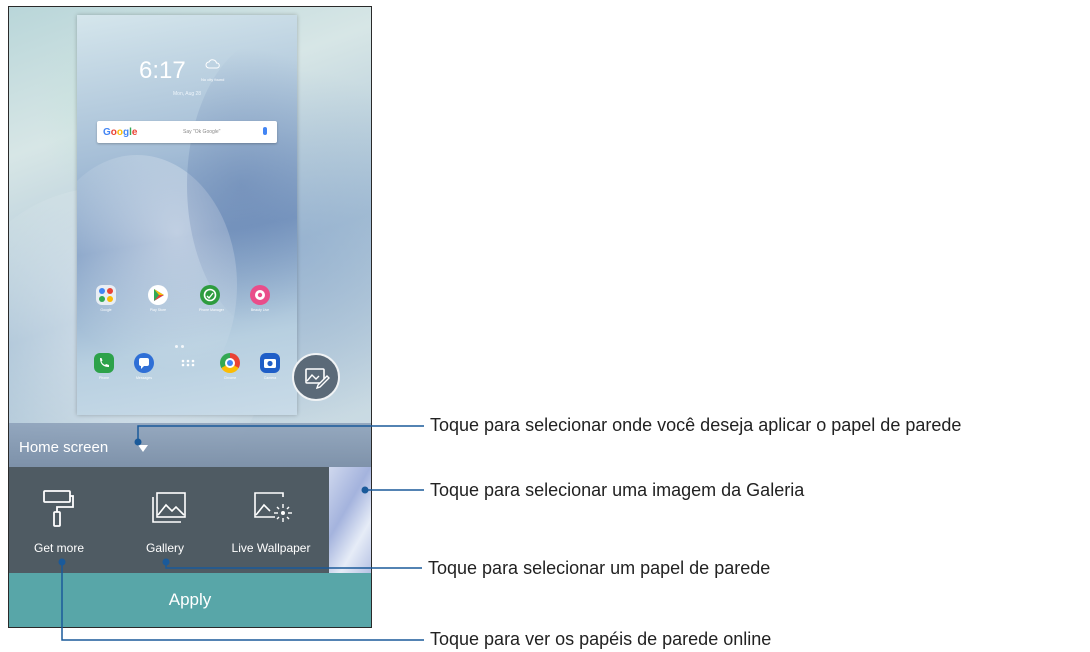 This screenshot has width=1090, height=652. I want to click on callout-line-target, so click(280, 432).